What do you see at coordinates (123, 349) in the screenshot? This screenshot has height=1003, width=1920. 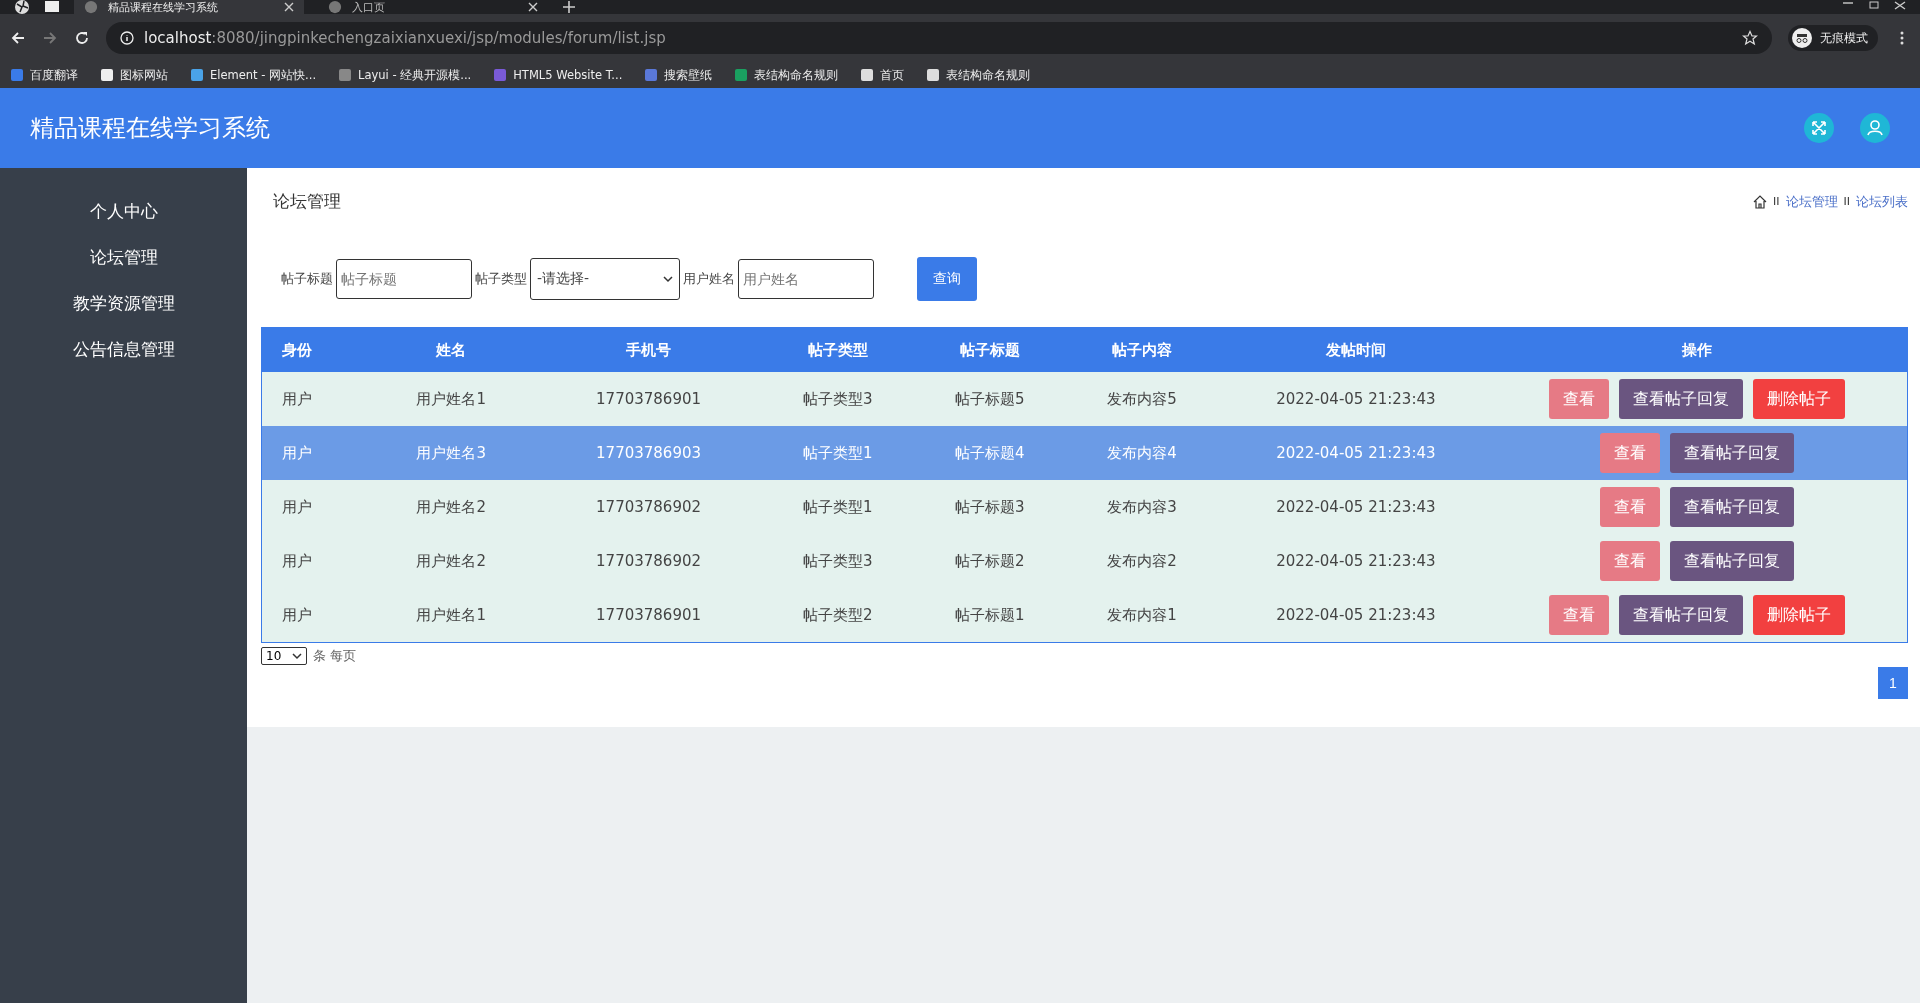 I see `sidebar-item: 公告信息管理` at bounding box center [123, 349].